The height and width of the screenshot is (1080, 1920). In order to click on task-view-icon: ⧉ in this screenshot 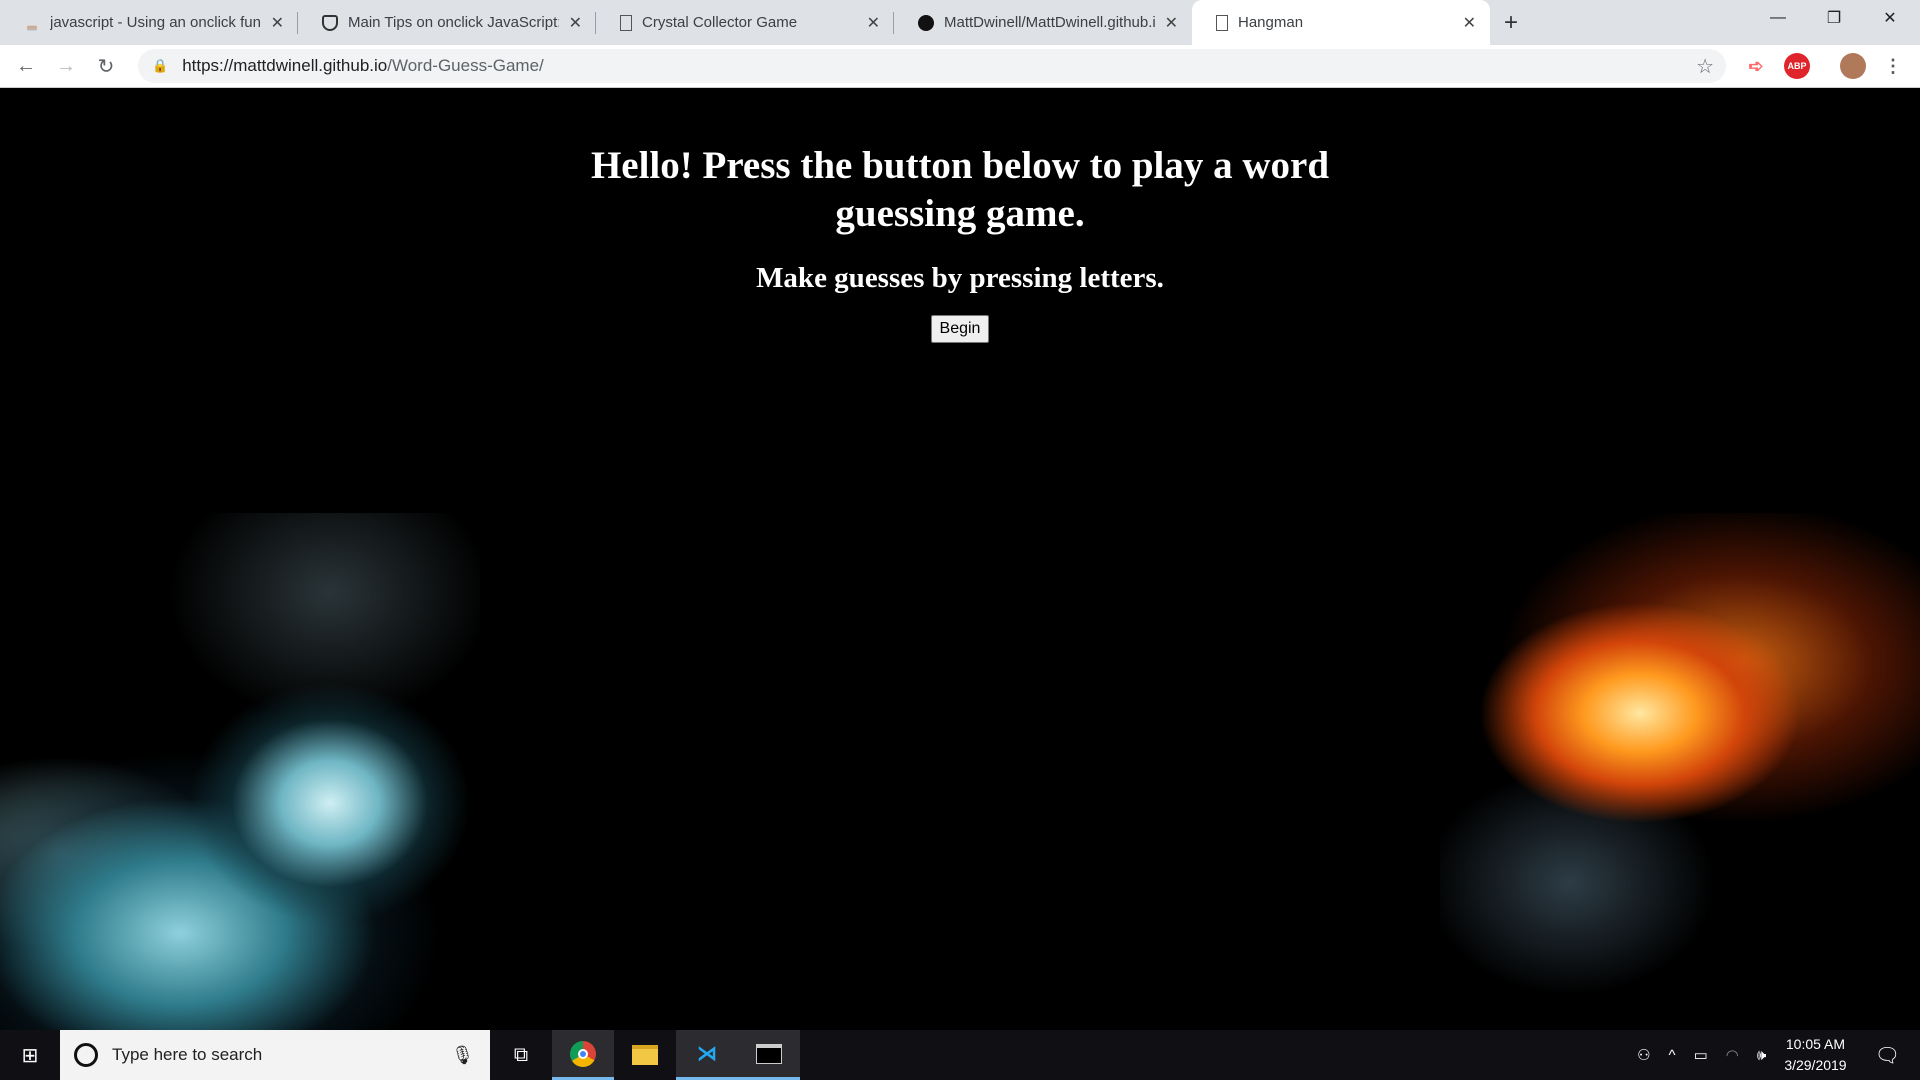, I will do `click(521, 1055)`.